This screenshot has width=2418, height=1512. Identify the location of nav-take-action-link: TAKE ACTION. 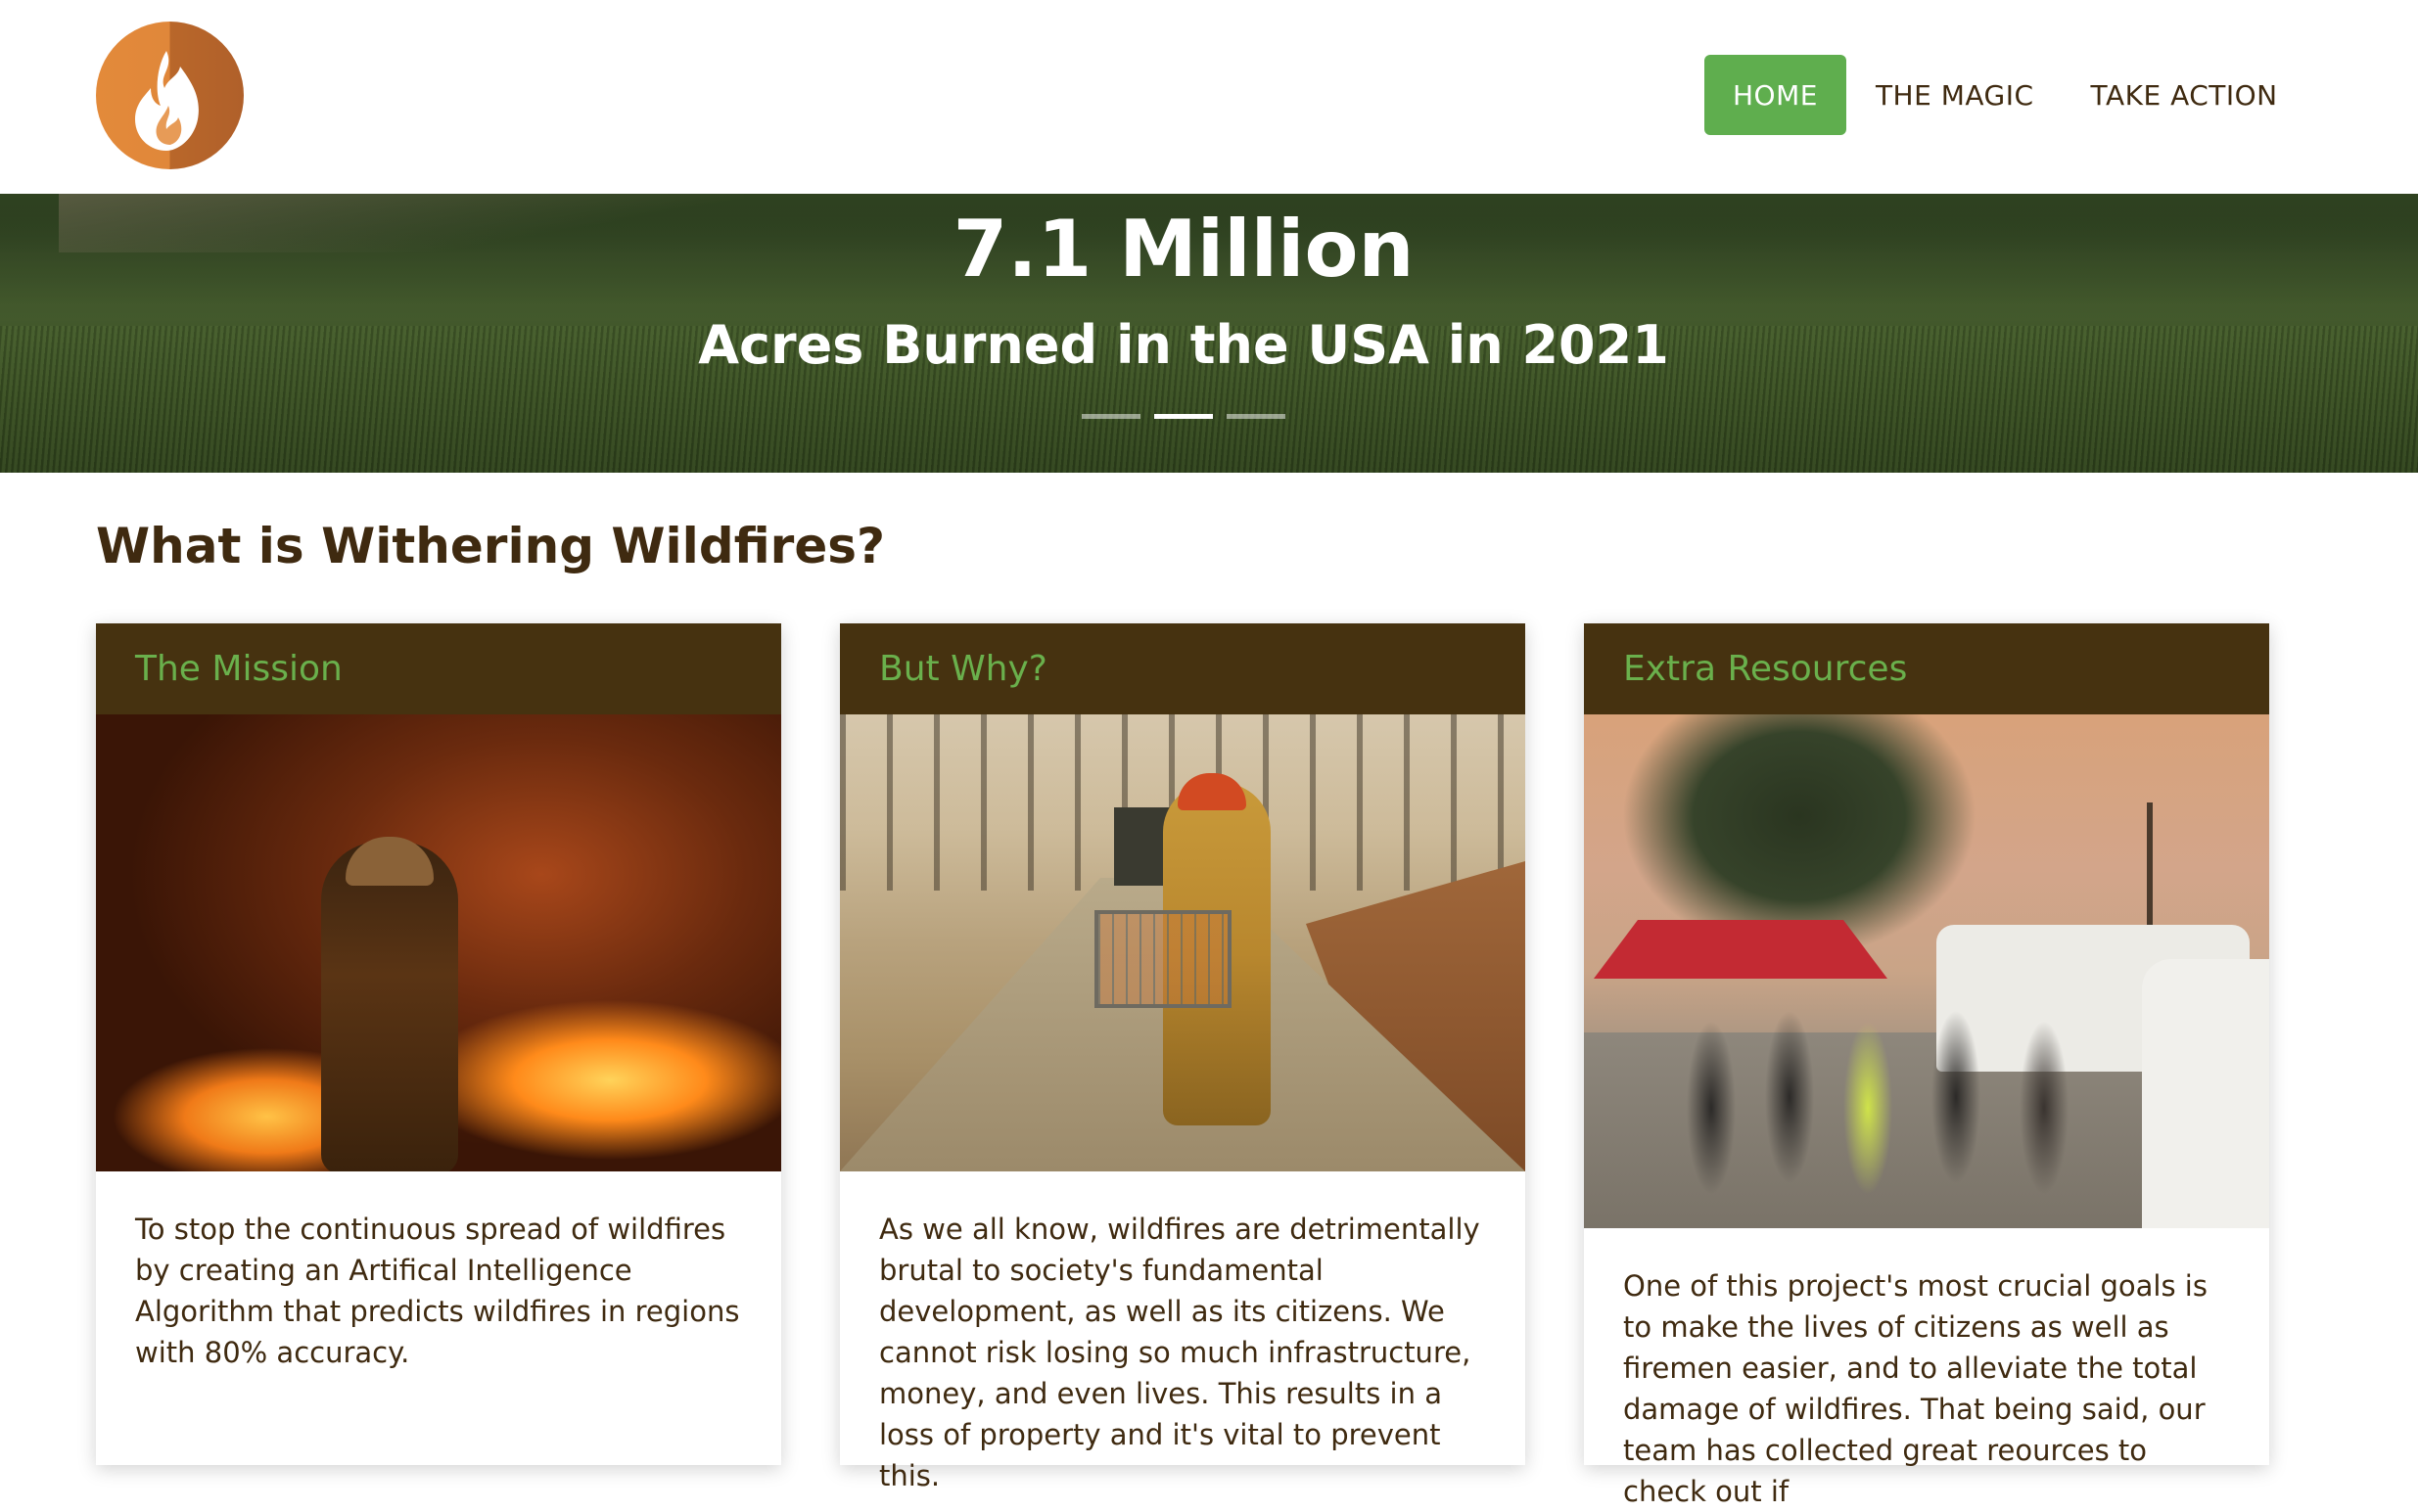
(2184, 95).